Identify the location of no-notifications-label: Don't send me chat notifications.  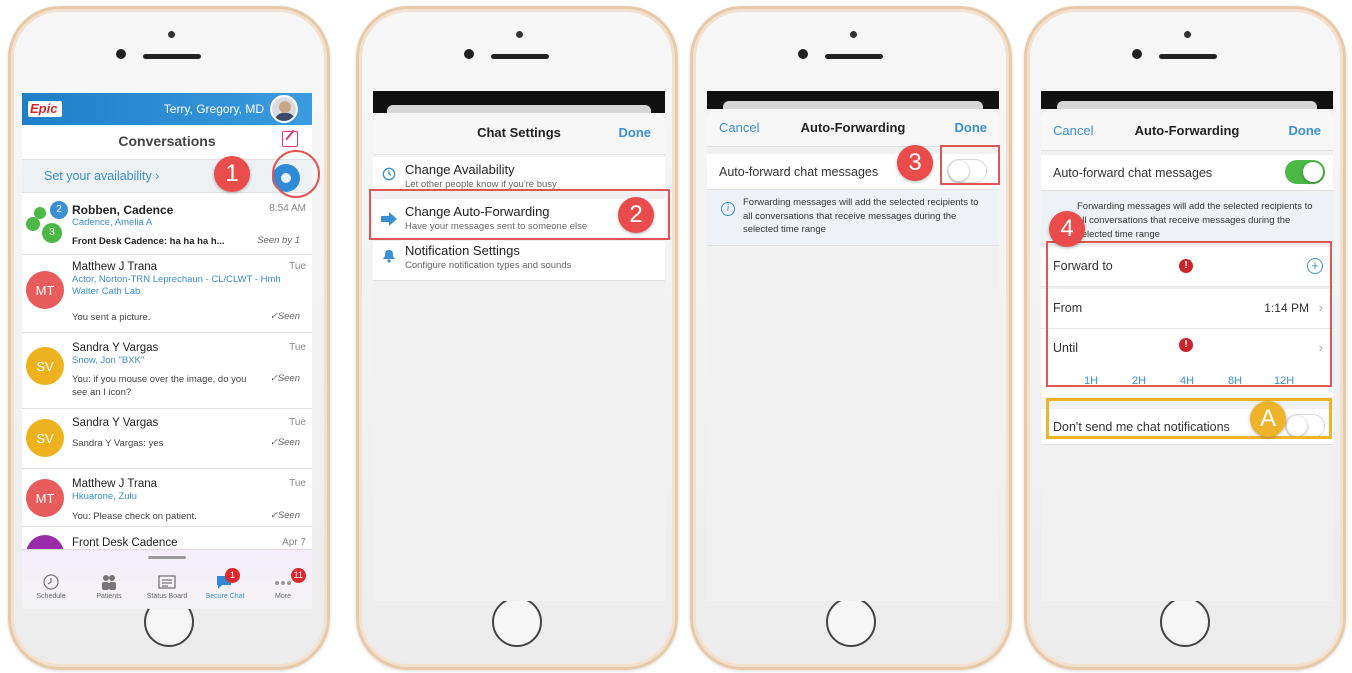
(1141, 427).